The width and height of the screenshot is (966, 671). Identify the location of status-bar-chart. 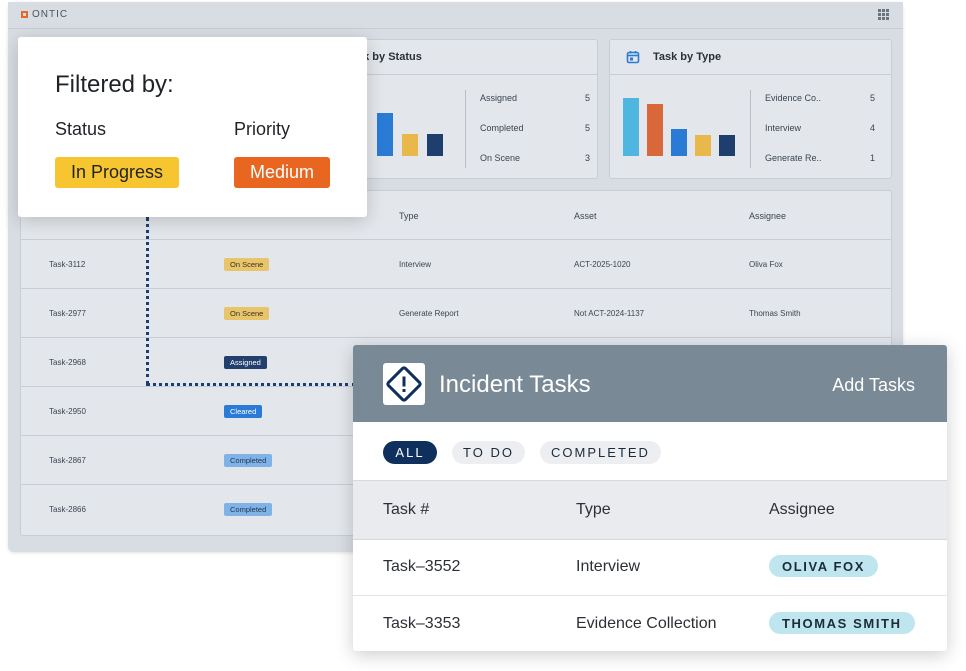
(410, 134).